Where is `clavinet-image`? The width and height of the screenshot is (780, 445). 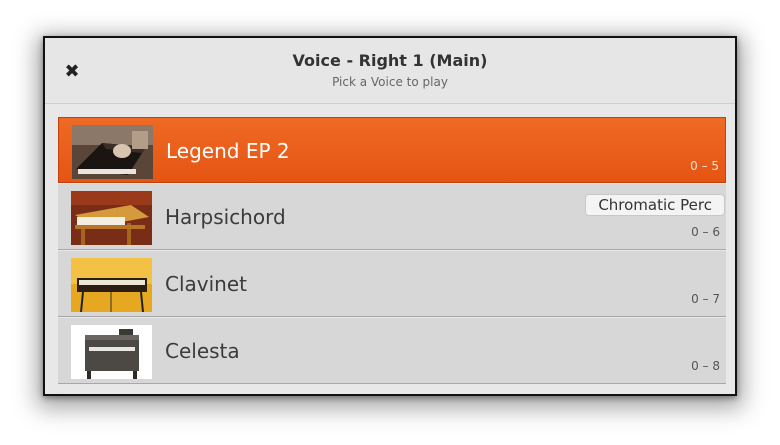 clavinet-image is located at coordinates (111, 285).